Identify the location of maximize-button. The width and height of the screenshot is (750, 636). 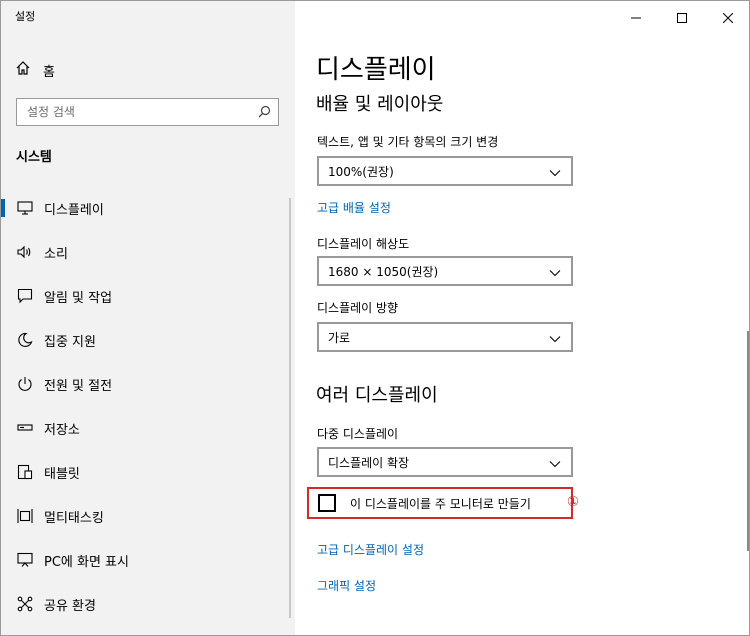
(682, 17).